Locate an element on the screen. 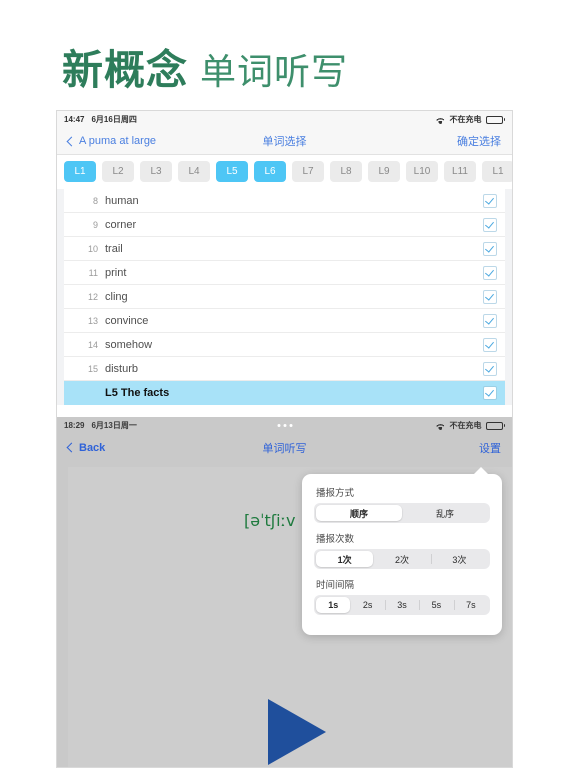 The image size is (576, 768). lesson-tab-strip: L1 L2 L3 L4 L5 L6 L7 L8 L9 L10 L11 L1 is located at coordinates (284, 172).